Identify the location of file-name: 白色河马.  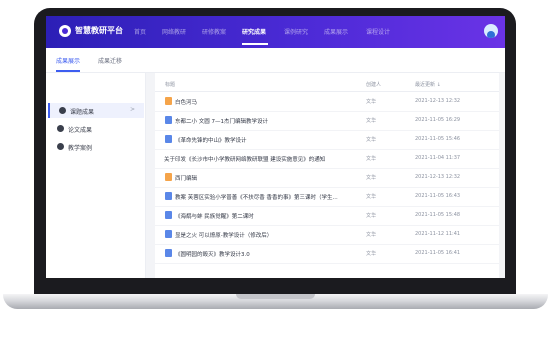
(186, 102).